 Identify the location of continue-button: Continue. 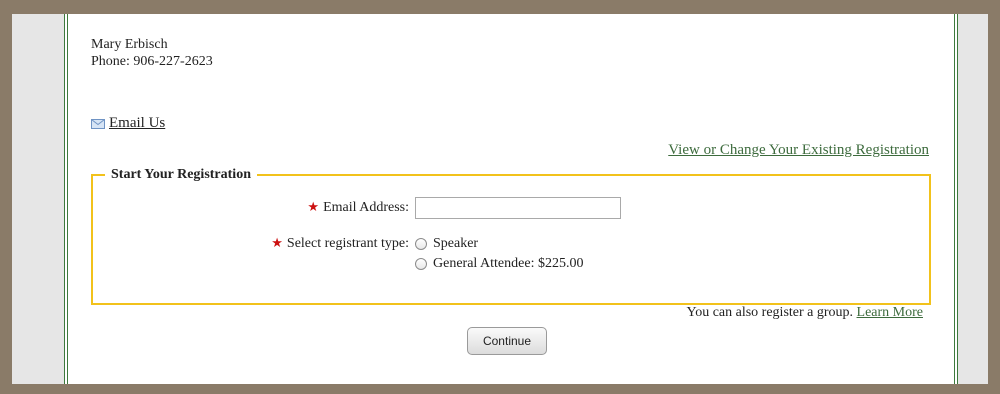
(507, 341).